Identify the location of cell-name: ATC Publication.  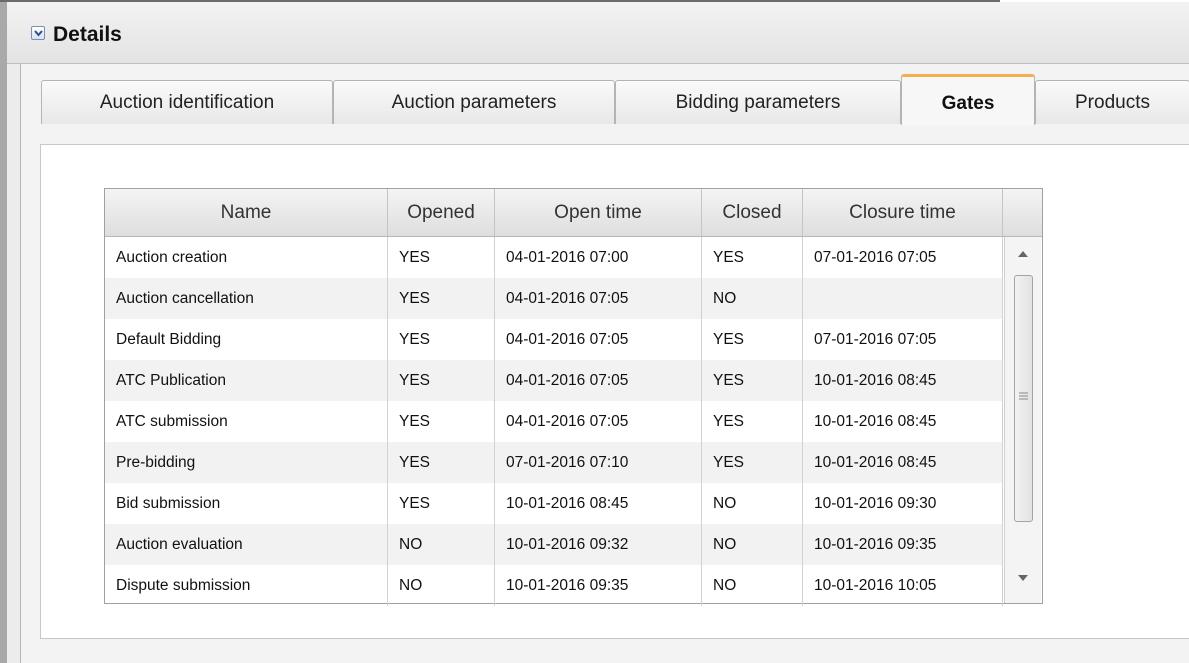
(246, 380).